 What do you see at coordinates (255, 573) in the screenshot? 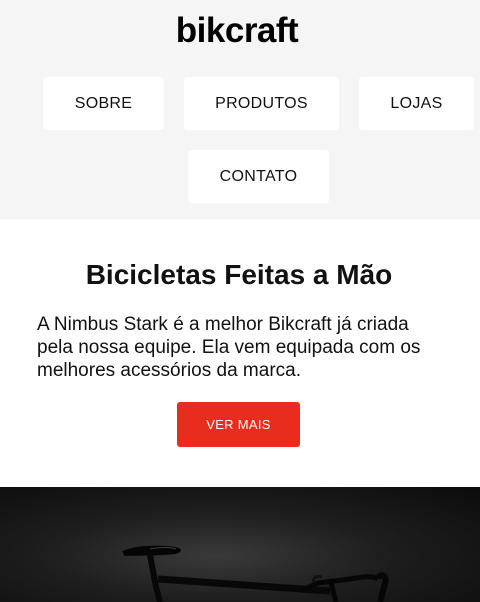
I see `bicycle-illustration` at bounding box center [255, 573].